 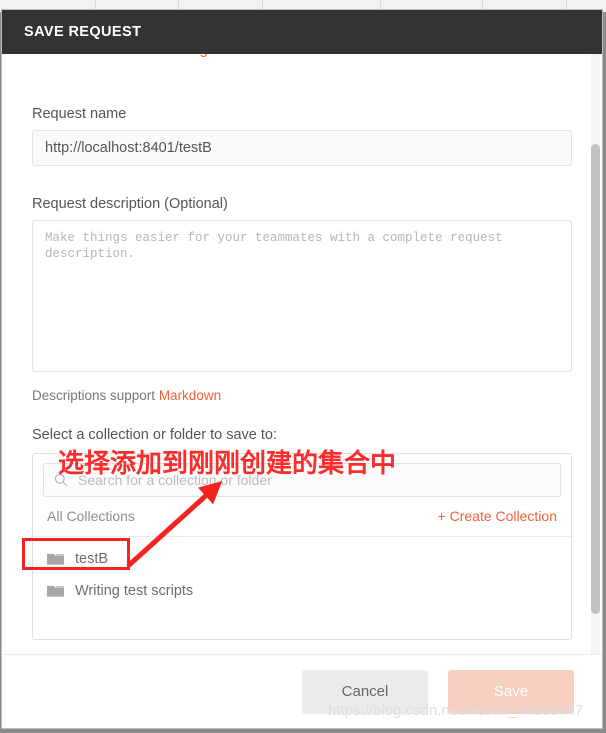 I want to click on request-description-label: Request description (Optional), so click(x=130, y=204).